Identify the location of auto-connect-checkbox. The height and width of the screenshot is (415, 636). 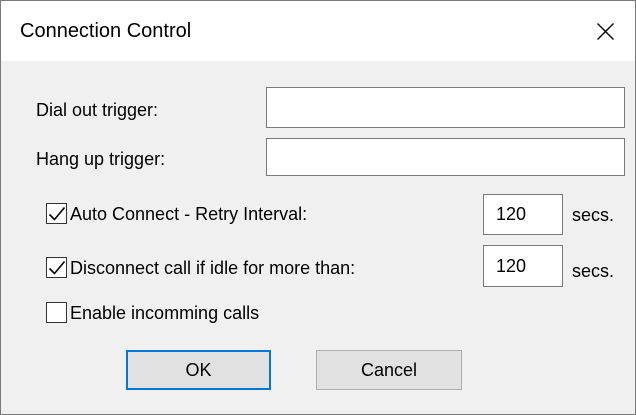
(56, 213).